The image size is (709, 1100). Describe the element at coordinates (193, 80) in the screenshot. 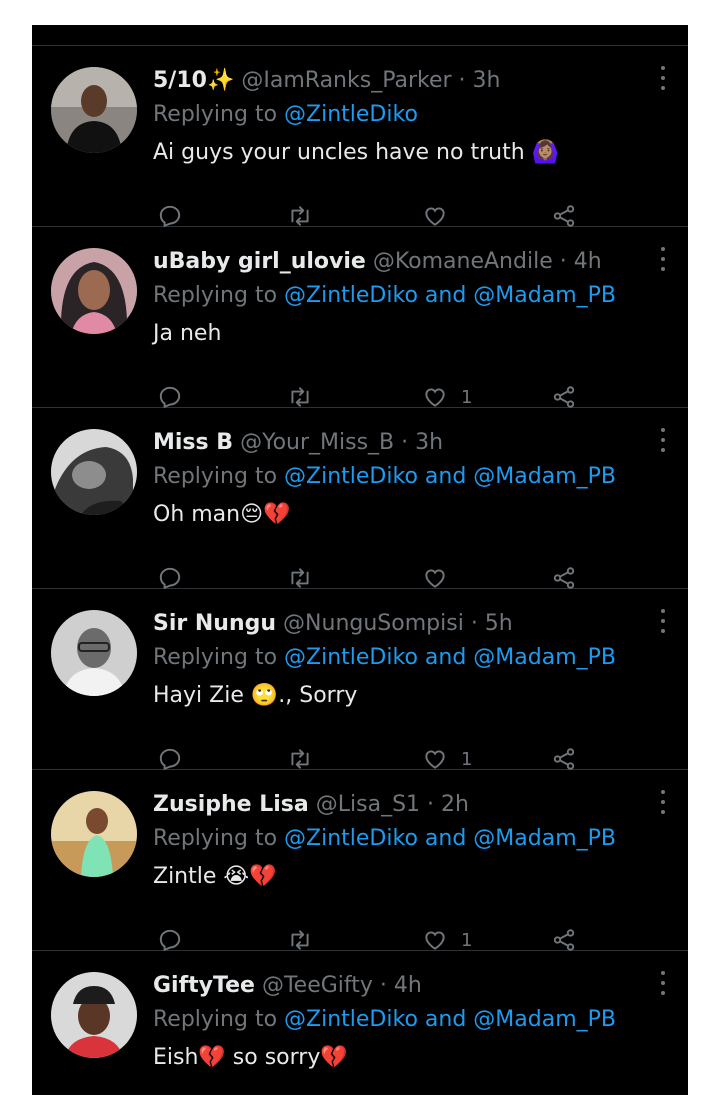

I see `display-name: 5/10✨` at that location.